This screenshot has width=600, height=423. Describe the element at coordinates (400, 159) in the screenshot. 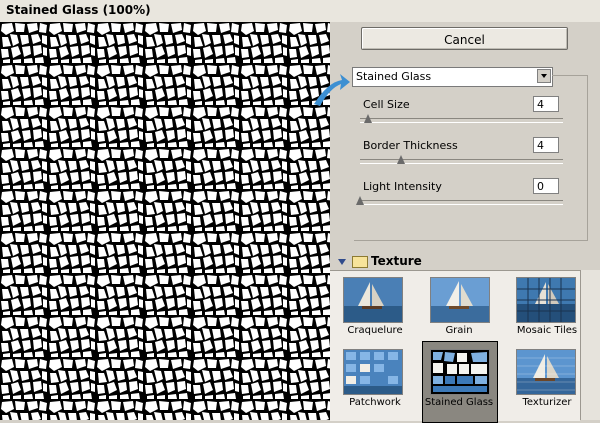

I see `border-thickness-slider-thumb` at that location.